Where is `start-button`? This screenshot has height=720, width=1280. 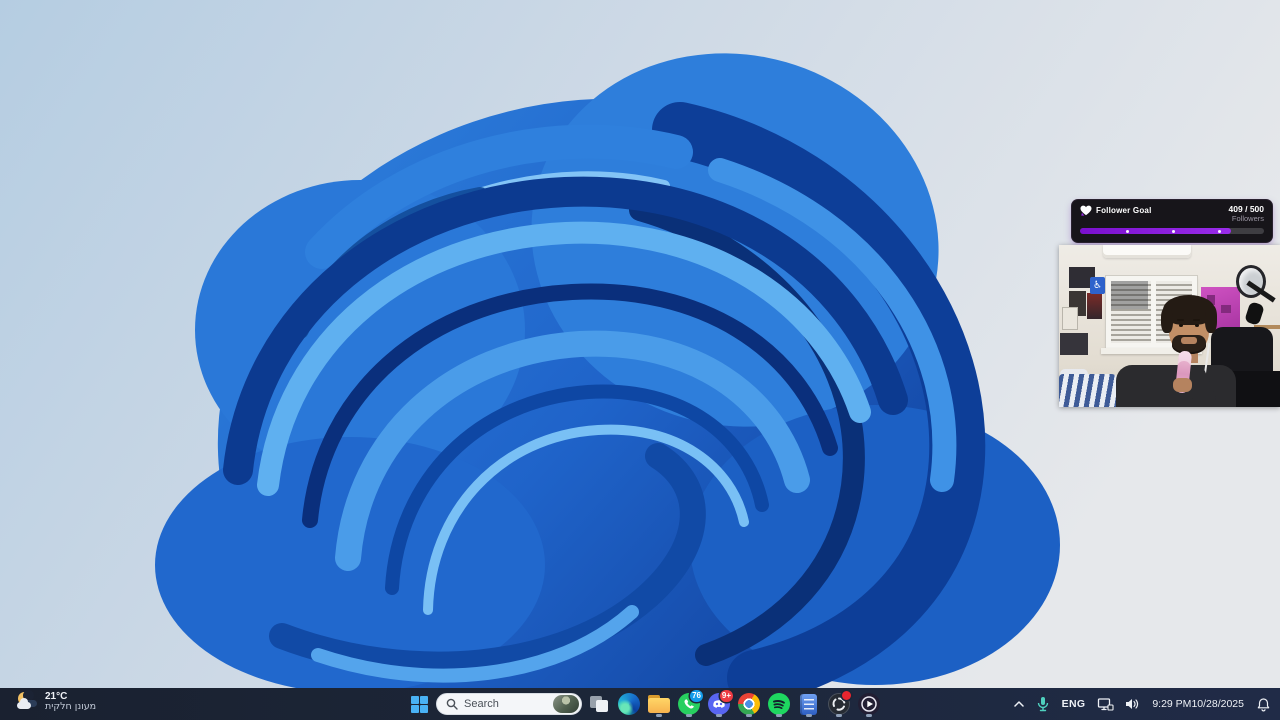 start-button is located at coordinates (419, 704).